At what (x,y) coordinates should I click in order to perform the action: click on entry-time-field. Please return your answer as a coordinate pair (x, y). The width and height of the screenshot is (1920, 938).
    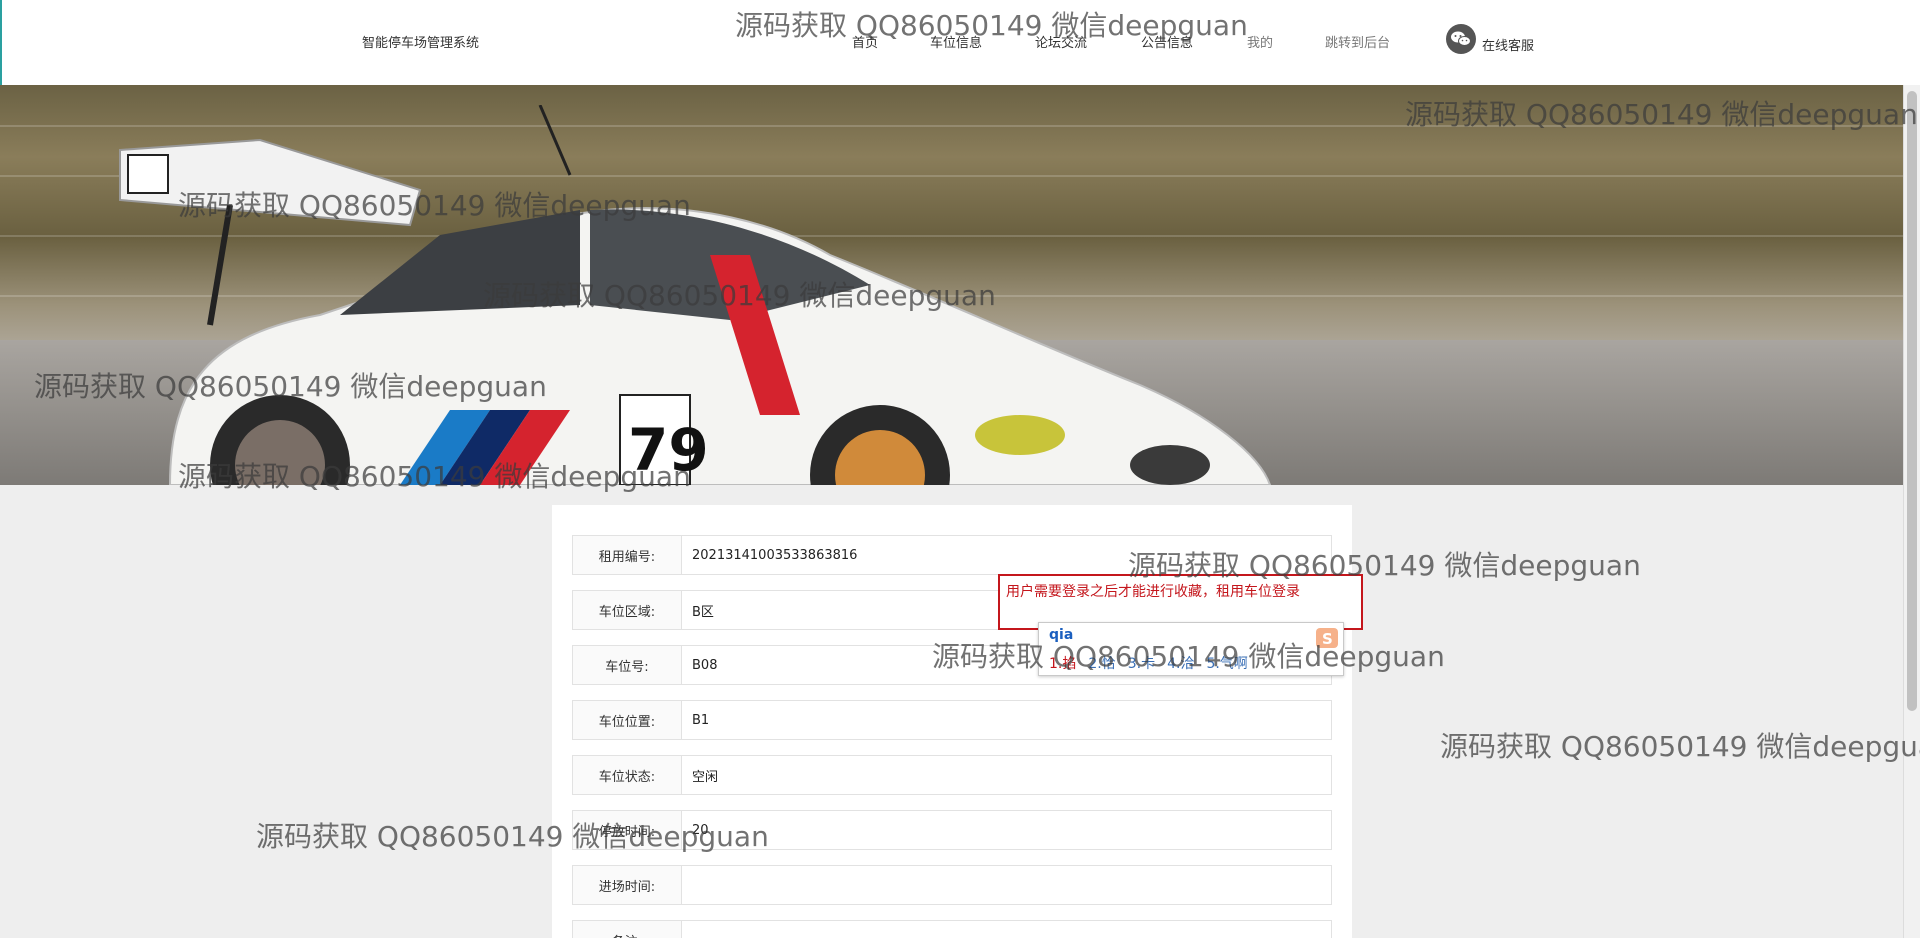
    Looking at the image, I should click on (1007, 885).